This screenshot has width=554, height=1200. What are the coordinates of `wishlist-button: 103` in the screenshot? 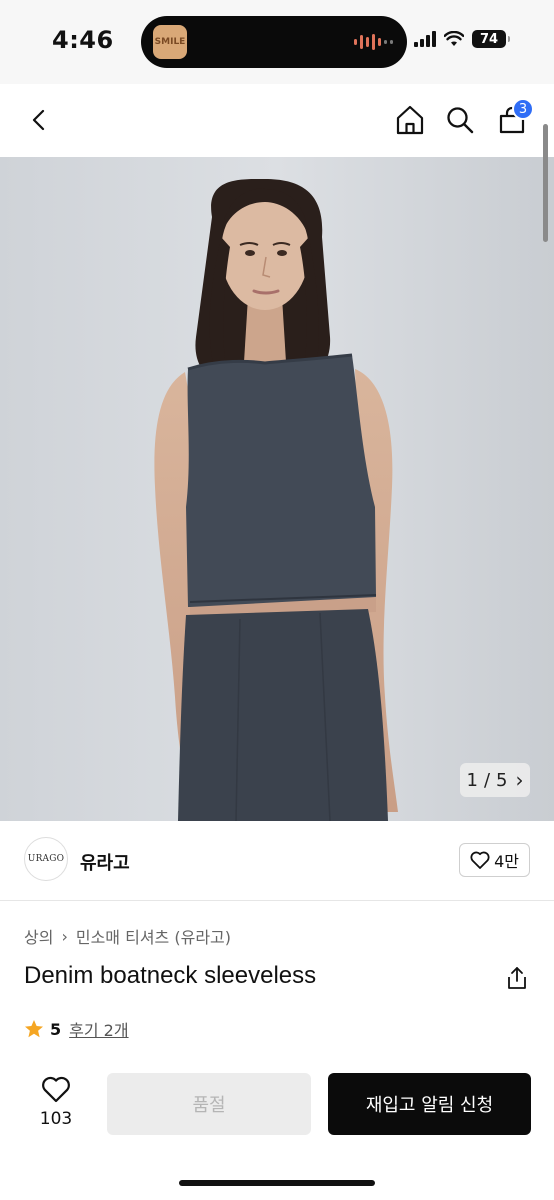 It's located at (56, 1102).